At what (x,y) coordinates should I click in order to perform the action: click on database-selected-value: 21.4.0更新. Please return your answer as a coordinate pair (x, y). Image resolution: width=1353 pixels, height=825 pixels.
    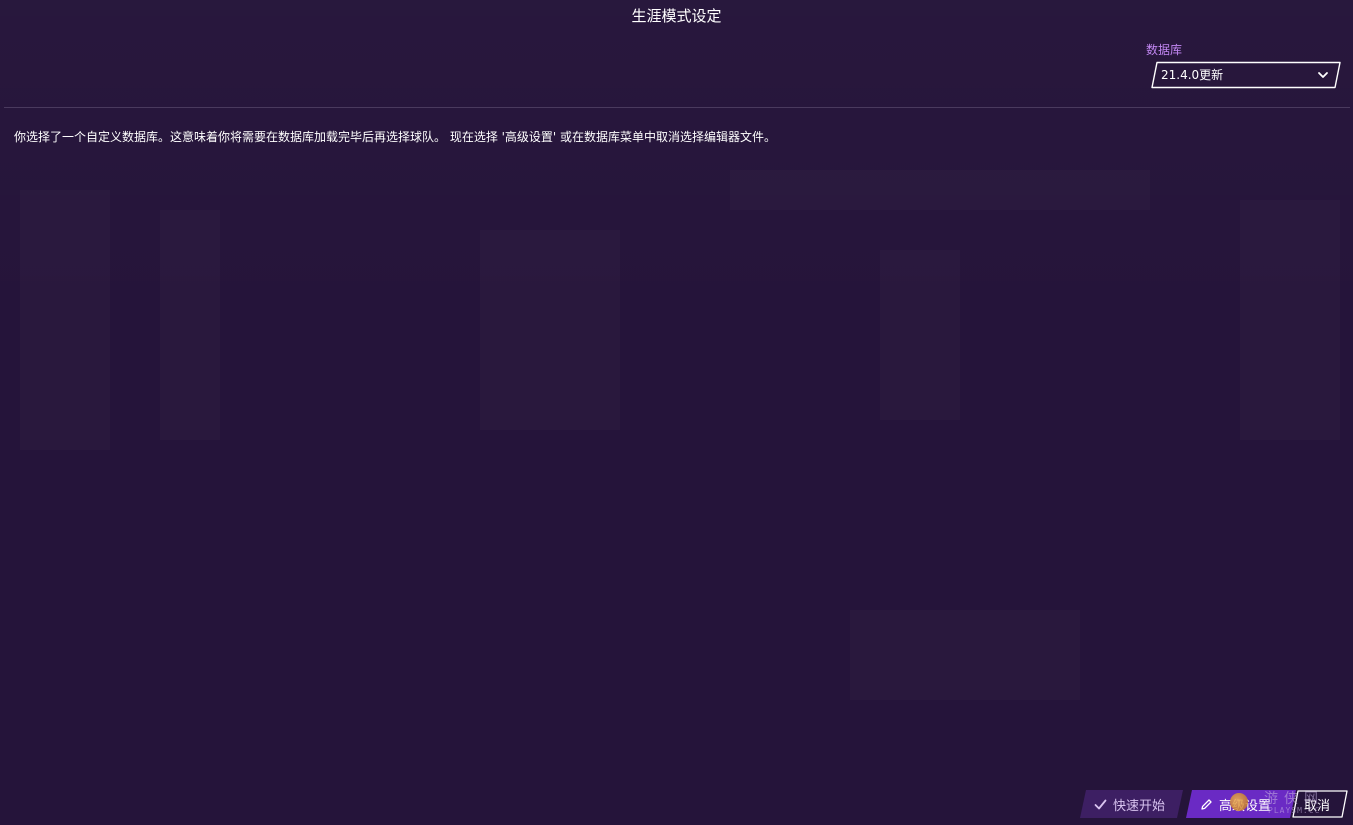
    Looking at the image, I should click on (1192, 75).